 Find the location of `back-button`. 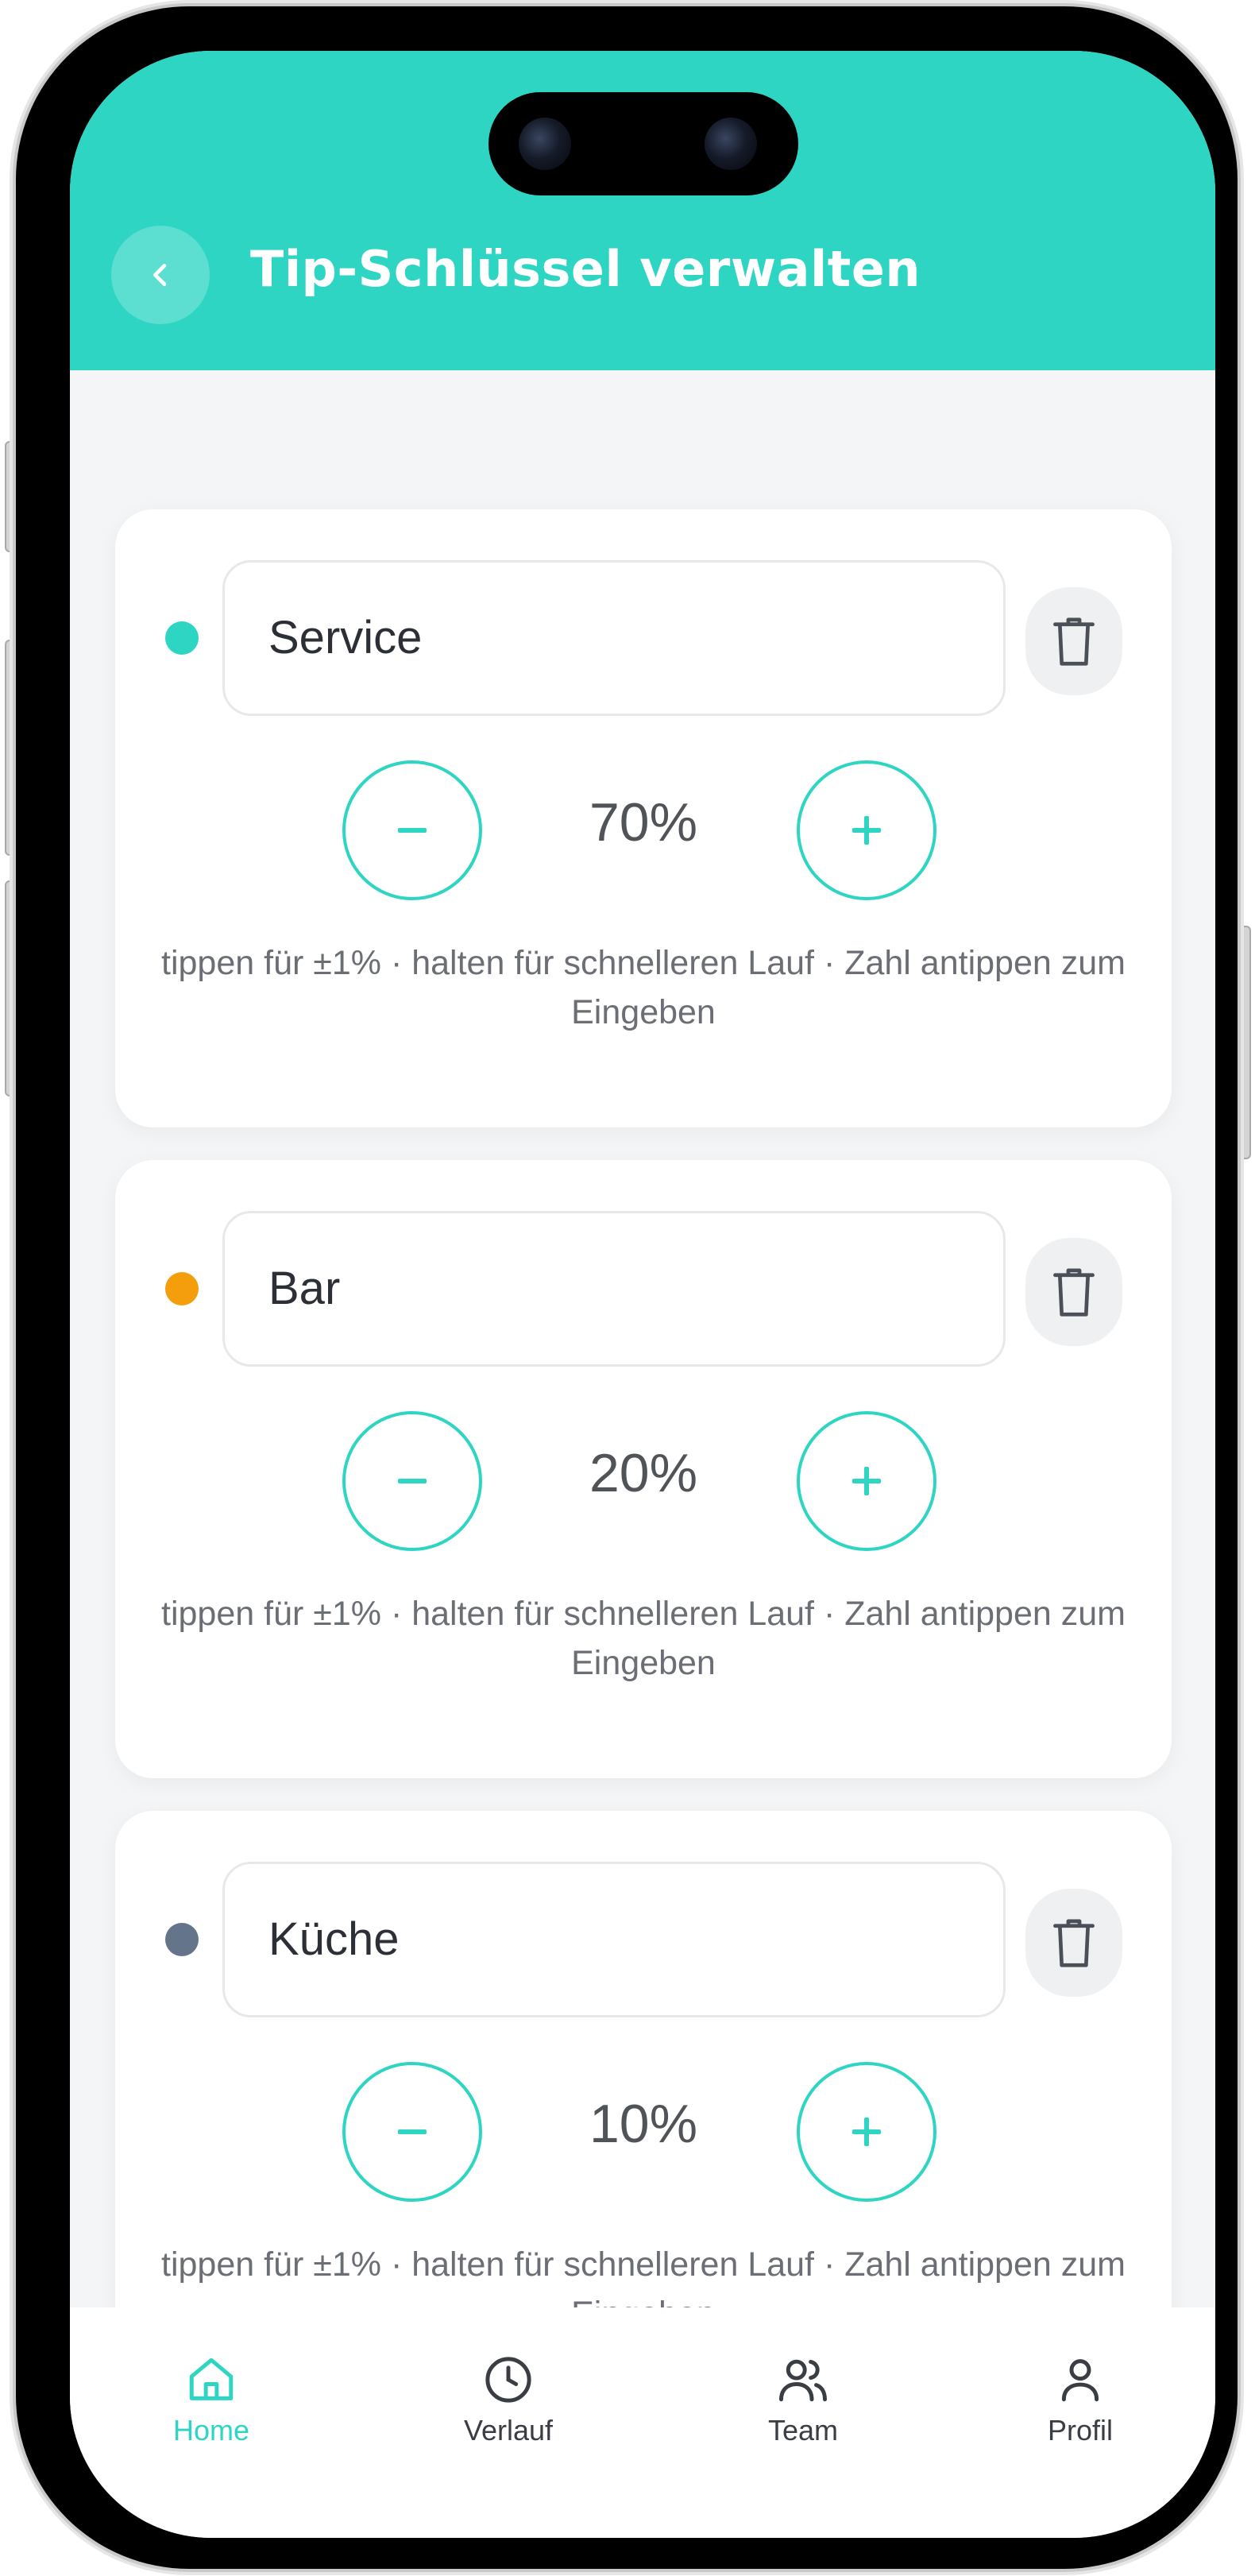

back-button is located at coordinates (160, 275).